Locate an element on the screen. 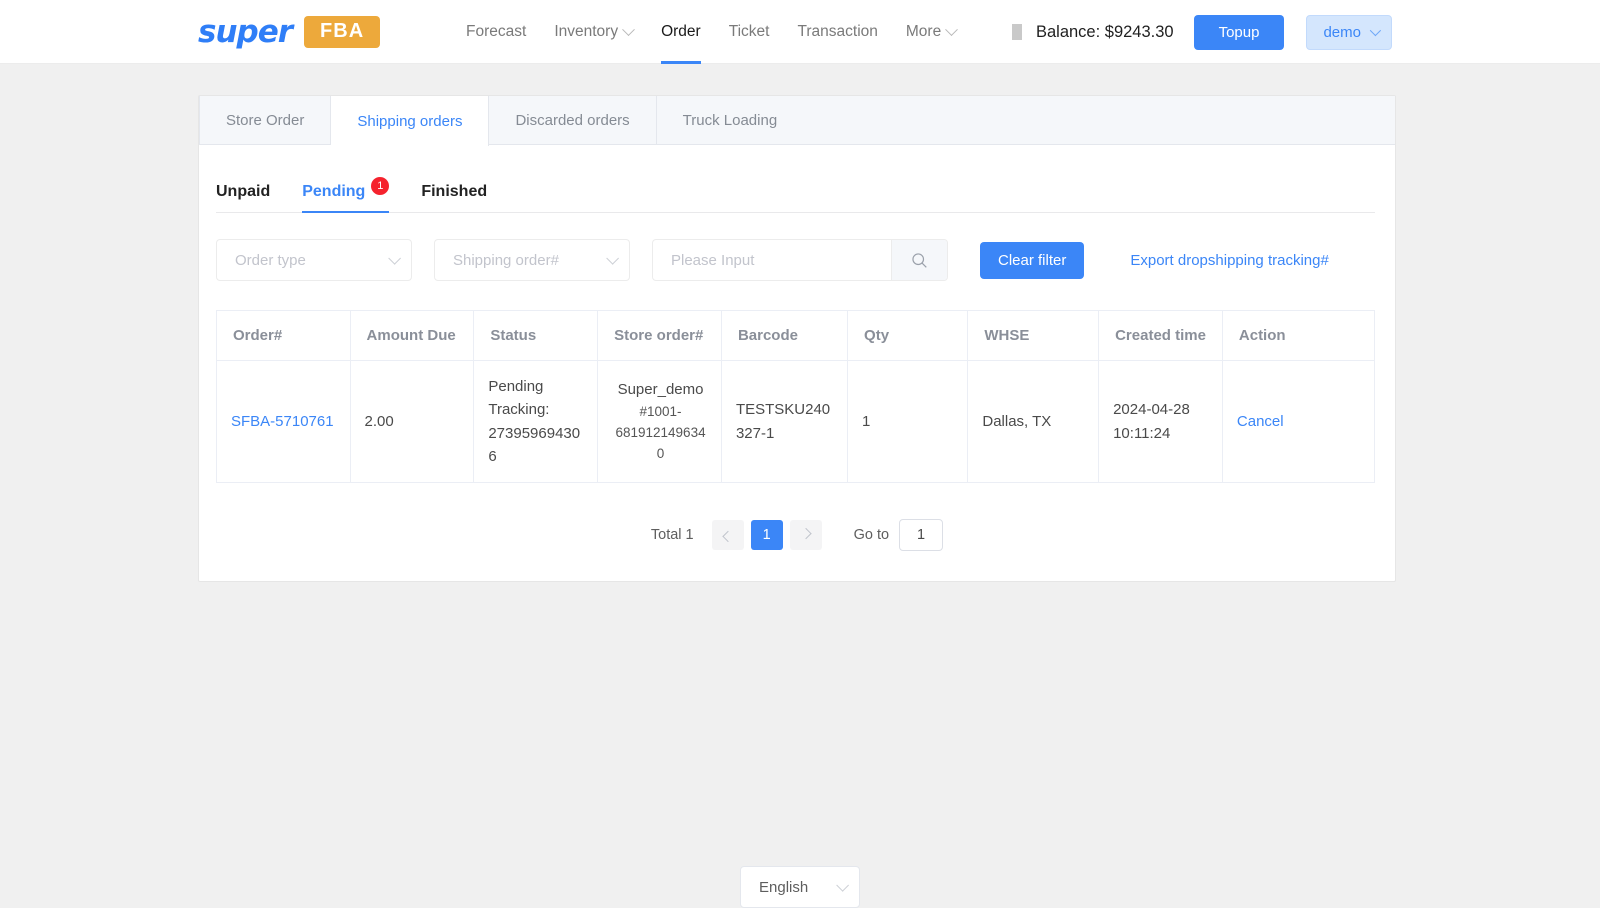  tab-truck-loading: Truck Loading is located at coordinates (730, 120).